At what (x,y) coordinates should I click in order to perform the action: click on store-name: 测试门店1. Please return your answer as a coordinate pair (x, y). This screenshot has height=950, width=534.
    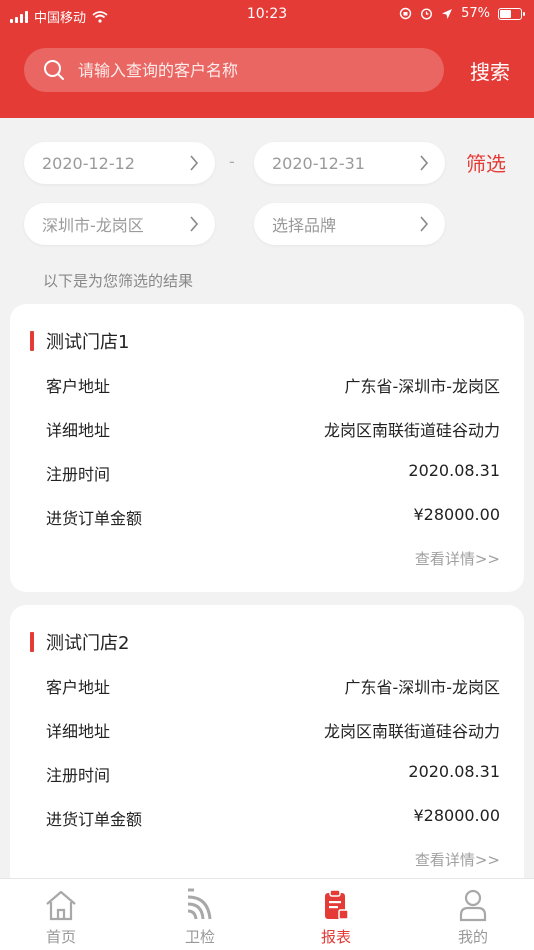
    Looking at the image, I should click on (88, 342).